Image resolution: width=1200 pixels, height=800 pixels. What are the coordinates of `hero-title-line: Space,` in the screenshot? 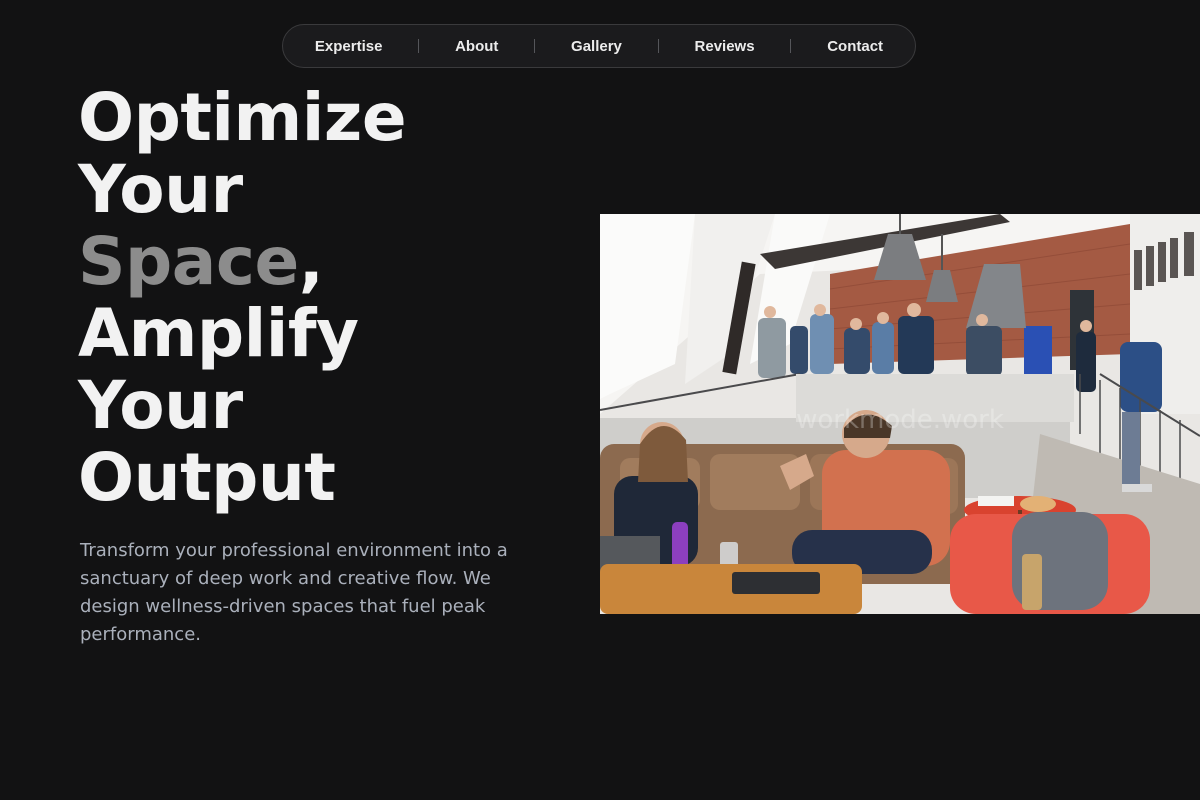 It's located at (242, 262).